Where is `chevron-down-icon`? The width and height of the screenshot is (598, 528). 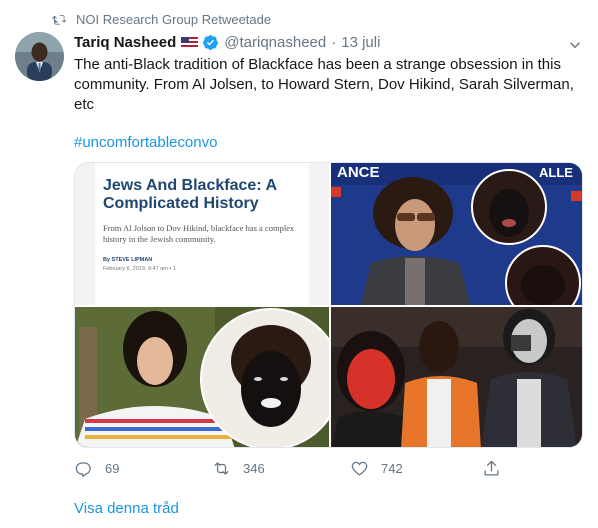
chevron-down-icon is located at coordinates (575, 45).